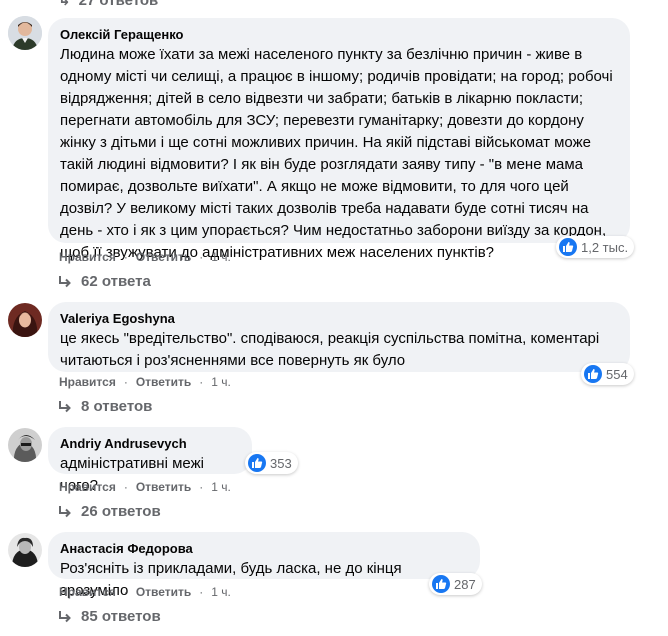 The image size is (668, 636). What do you see at coordinates (64, 4) in the screenshot?
I see `reply-arrow-icon: ↳` at bounding box center [64, 4].